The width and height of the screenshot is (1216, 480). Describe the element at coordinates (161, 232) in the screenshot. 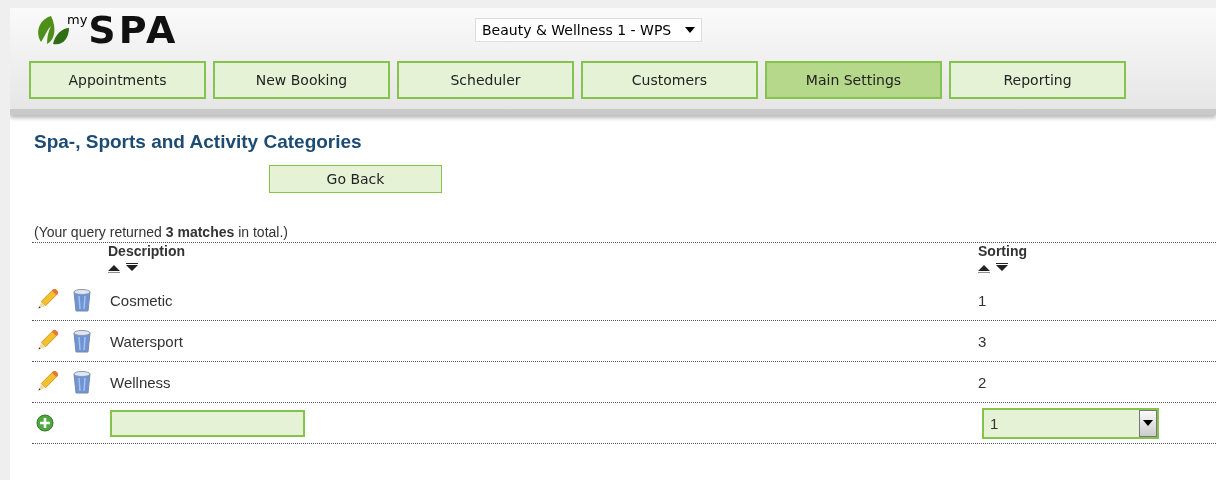

I see `result-summary: (Your query returned 3 matches in total.)` at that location.